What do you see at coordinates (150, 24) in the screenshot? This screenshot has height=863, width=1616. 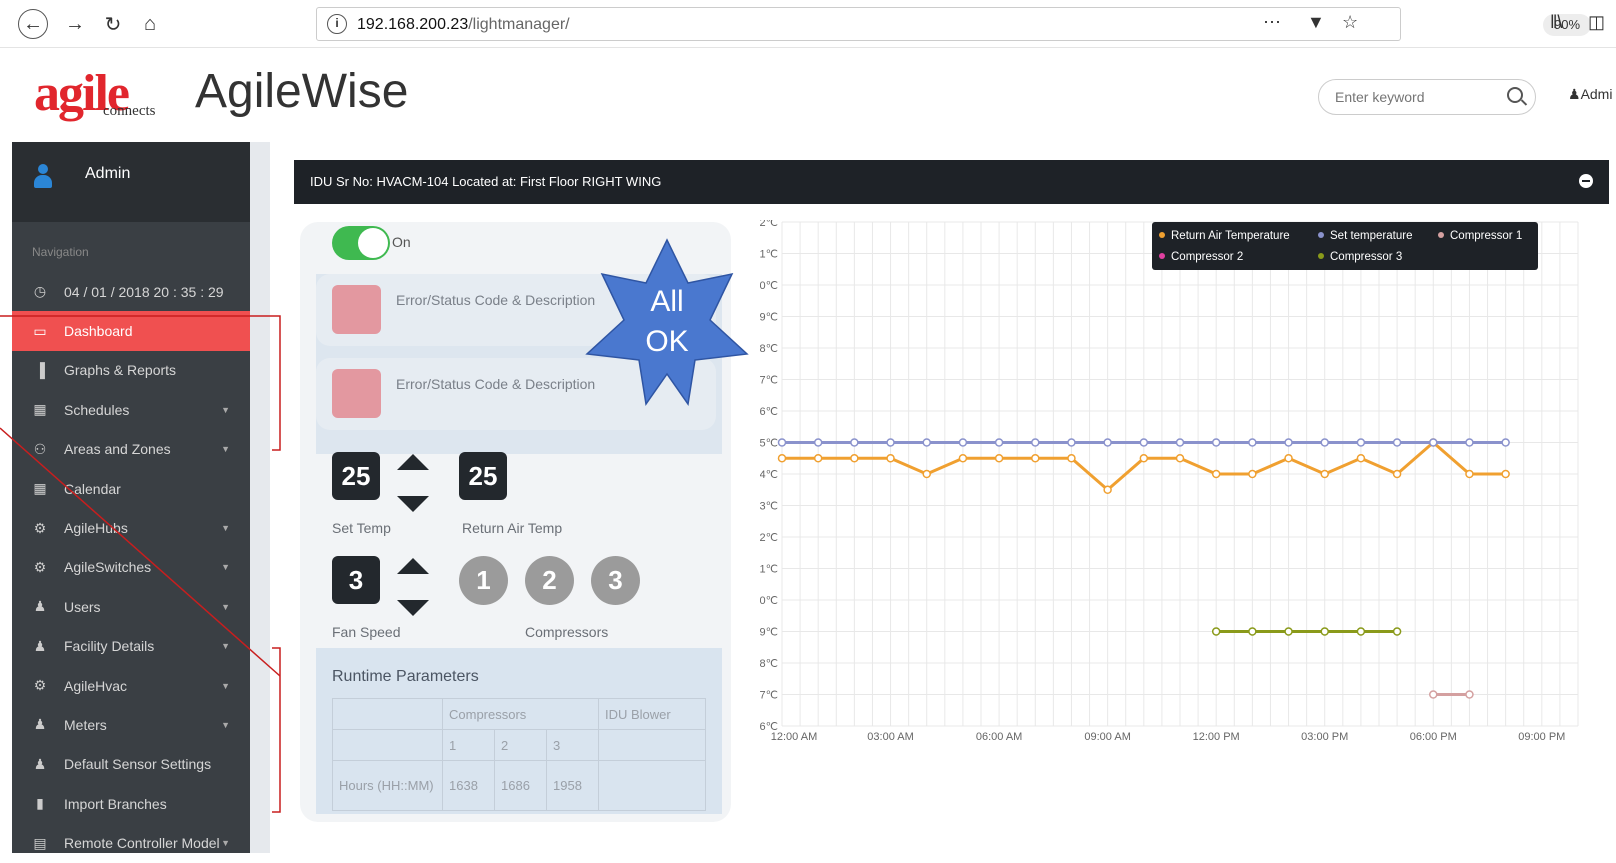 I see `home-icon: ⌂` at bounding box center [150, 24].